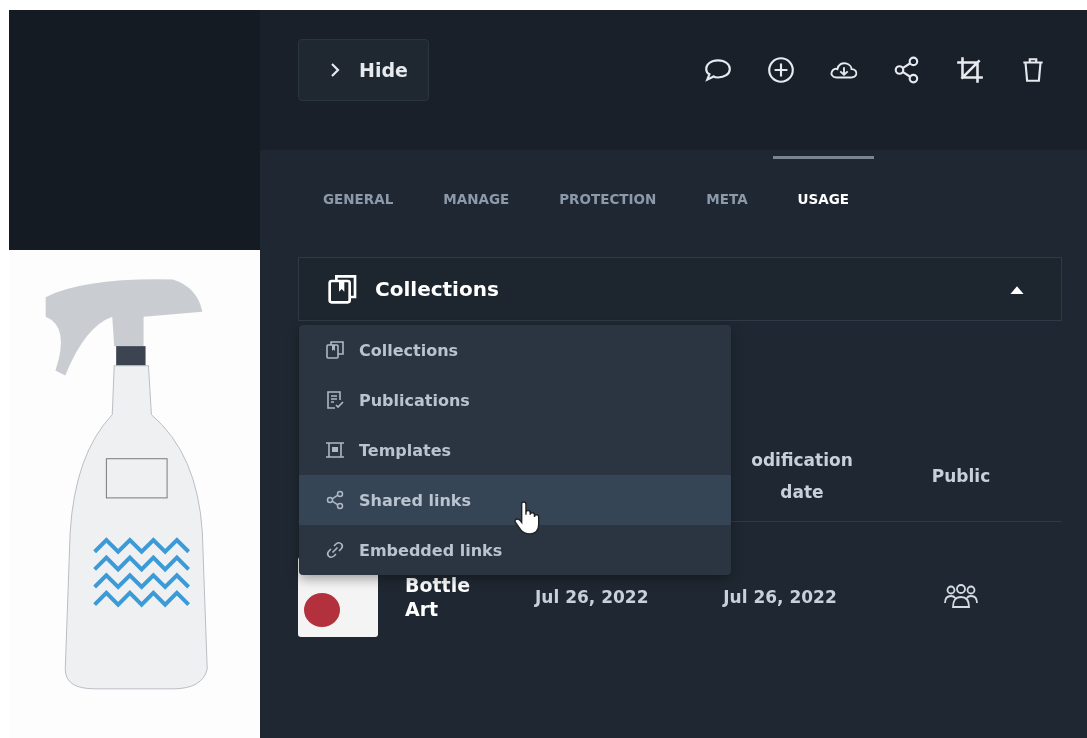 The image size is (1087, 738). I want to click on link-icon, so click(335, 550).